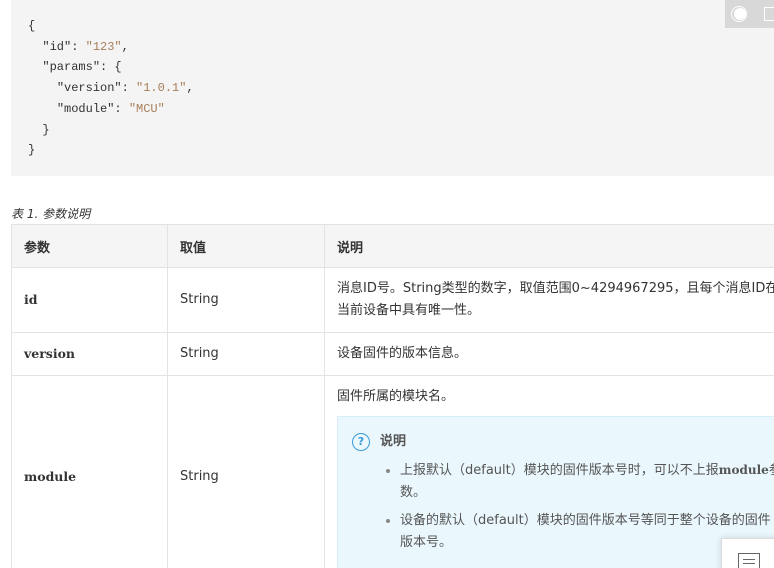  I want to click on note-keyword: module, so click(743, 470).